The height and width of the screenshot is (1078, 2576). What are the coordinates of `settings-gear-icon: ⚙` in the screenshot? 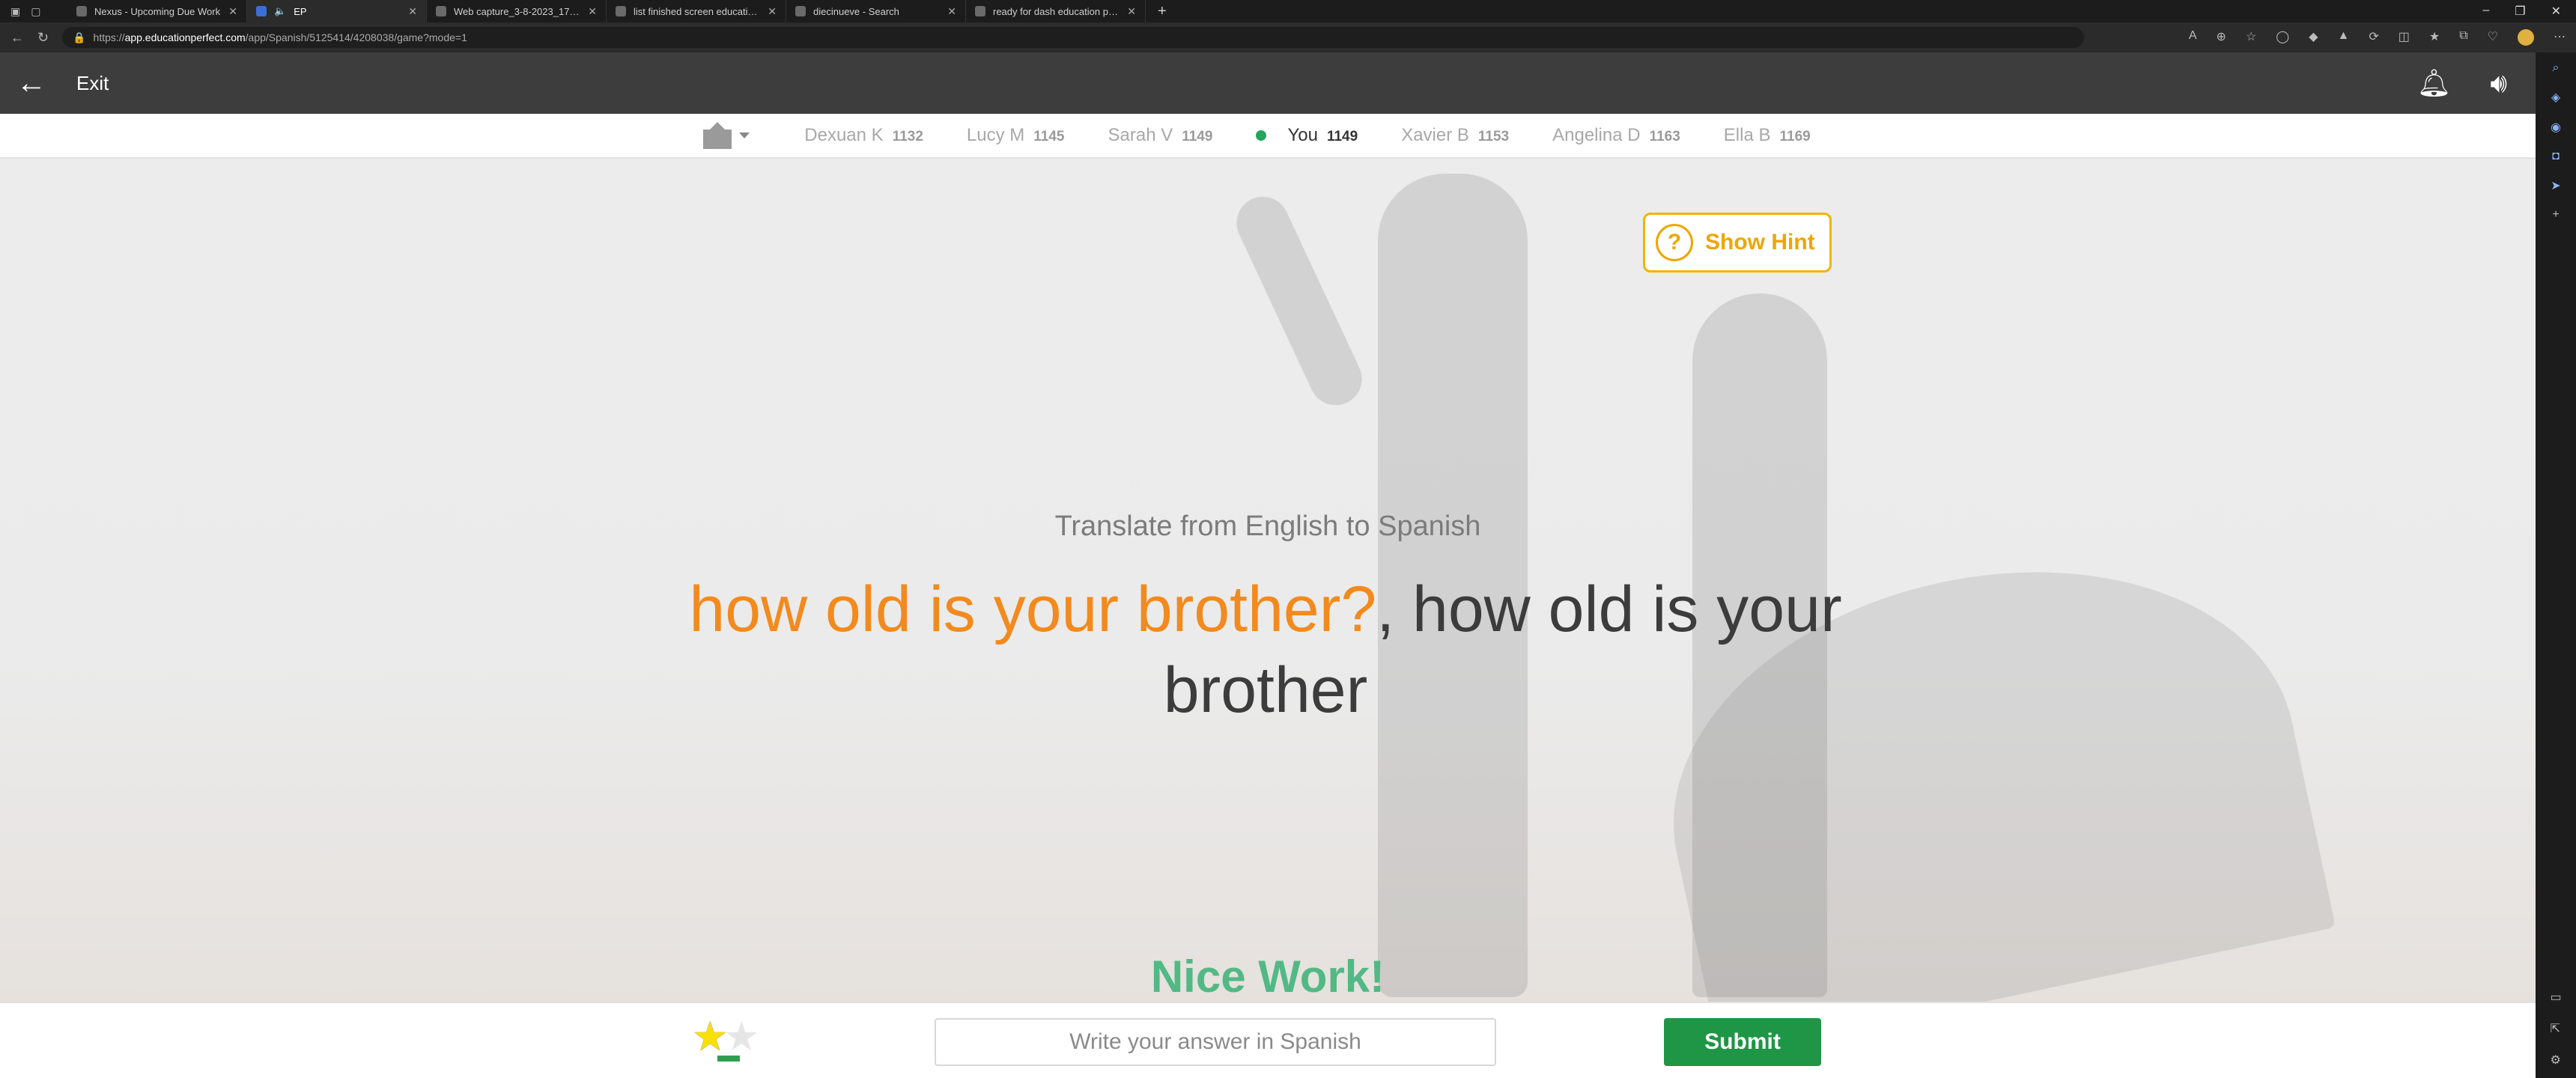 It's located at (2555, 1060).